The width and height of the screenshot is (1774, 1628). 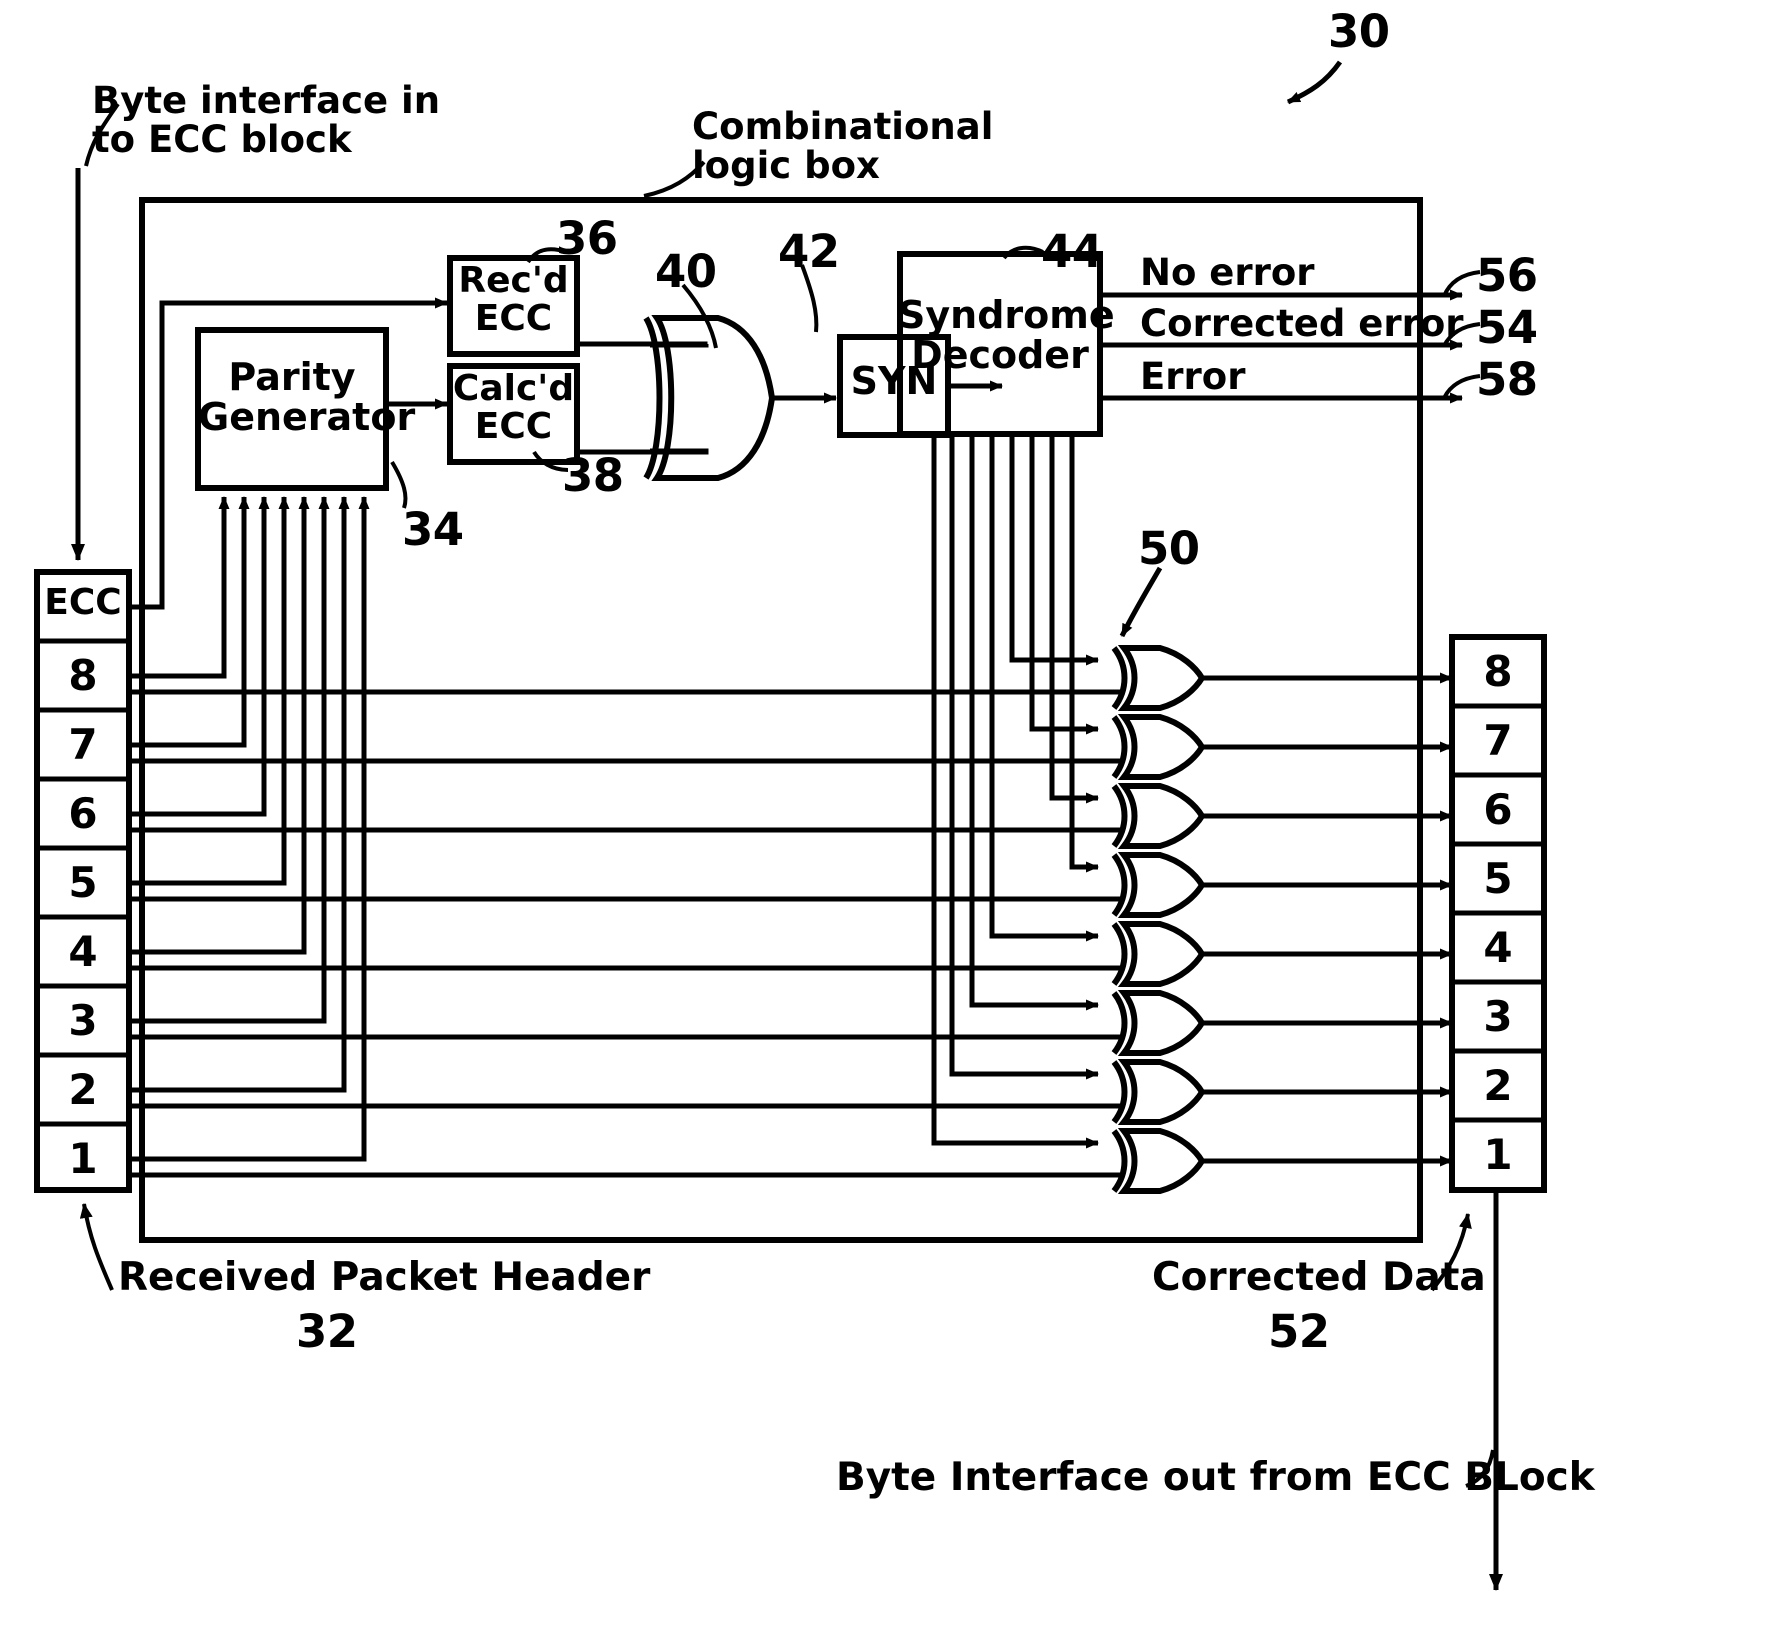 I want to click on ref-42: 42, so click(x=809, y=251).